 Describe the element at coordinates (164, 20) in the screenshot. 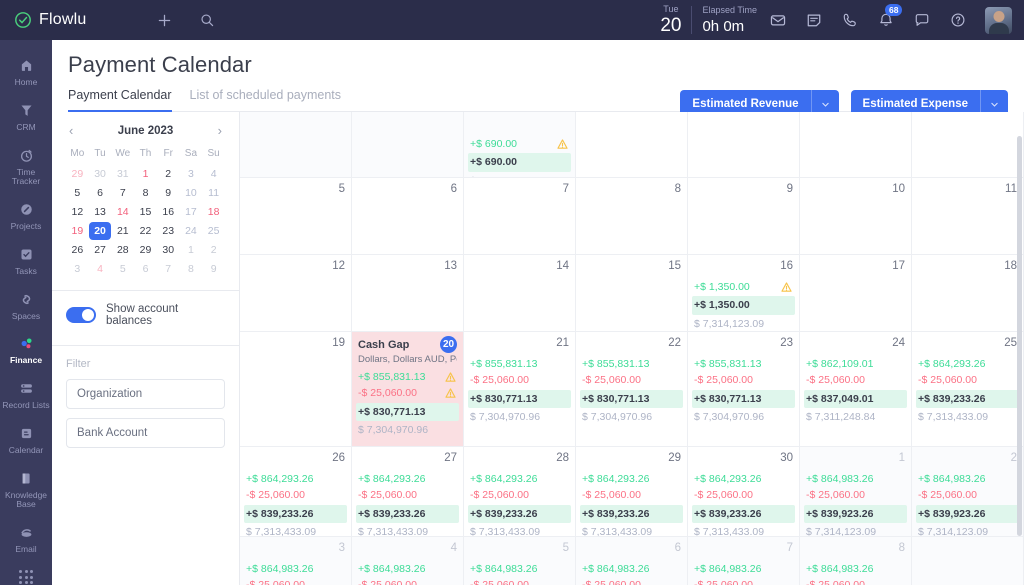

I see `plus-icon` at that location.